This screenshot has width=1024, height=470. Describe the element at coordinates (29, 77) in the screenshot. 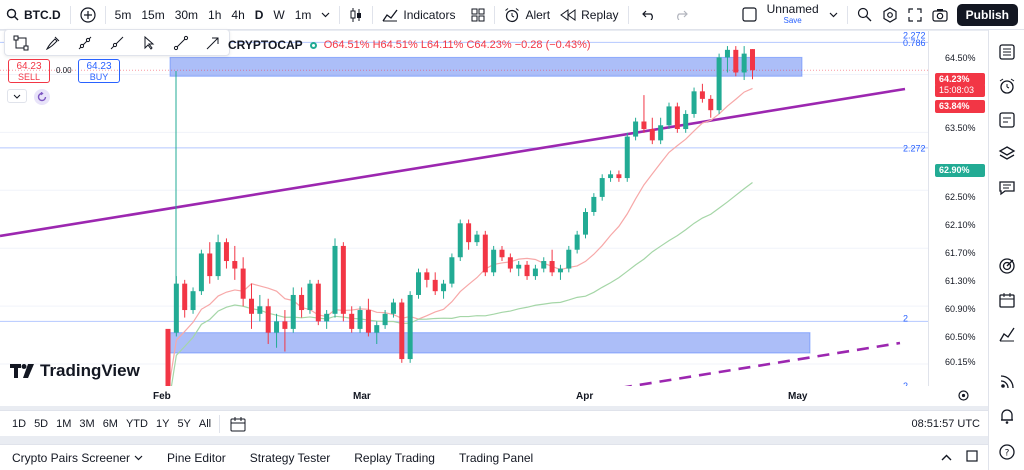

I see `sell-label: SELL` at that location.